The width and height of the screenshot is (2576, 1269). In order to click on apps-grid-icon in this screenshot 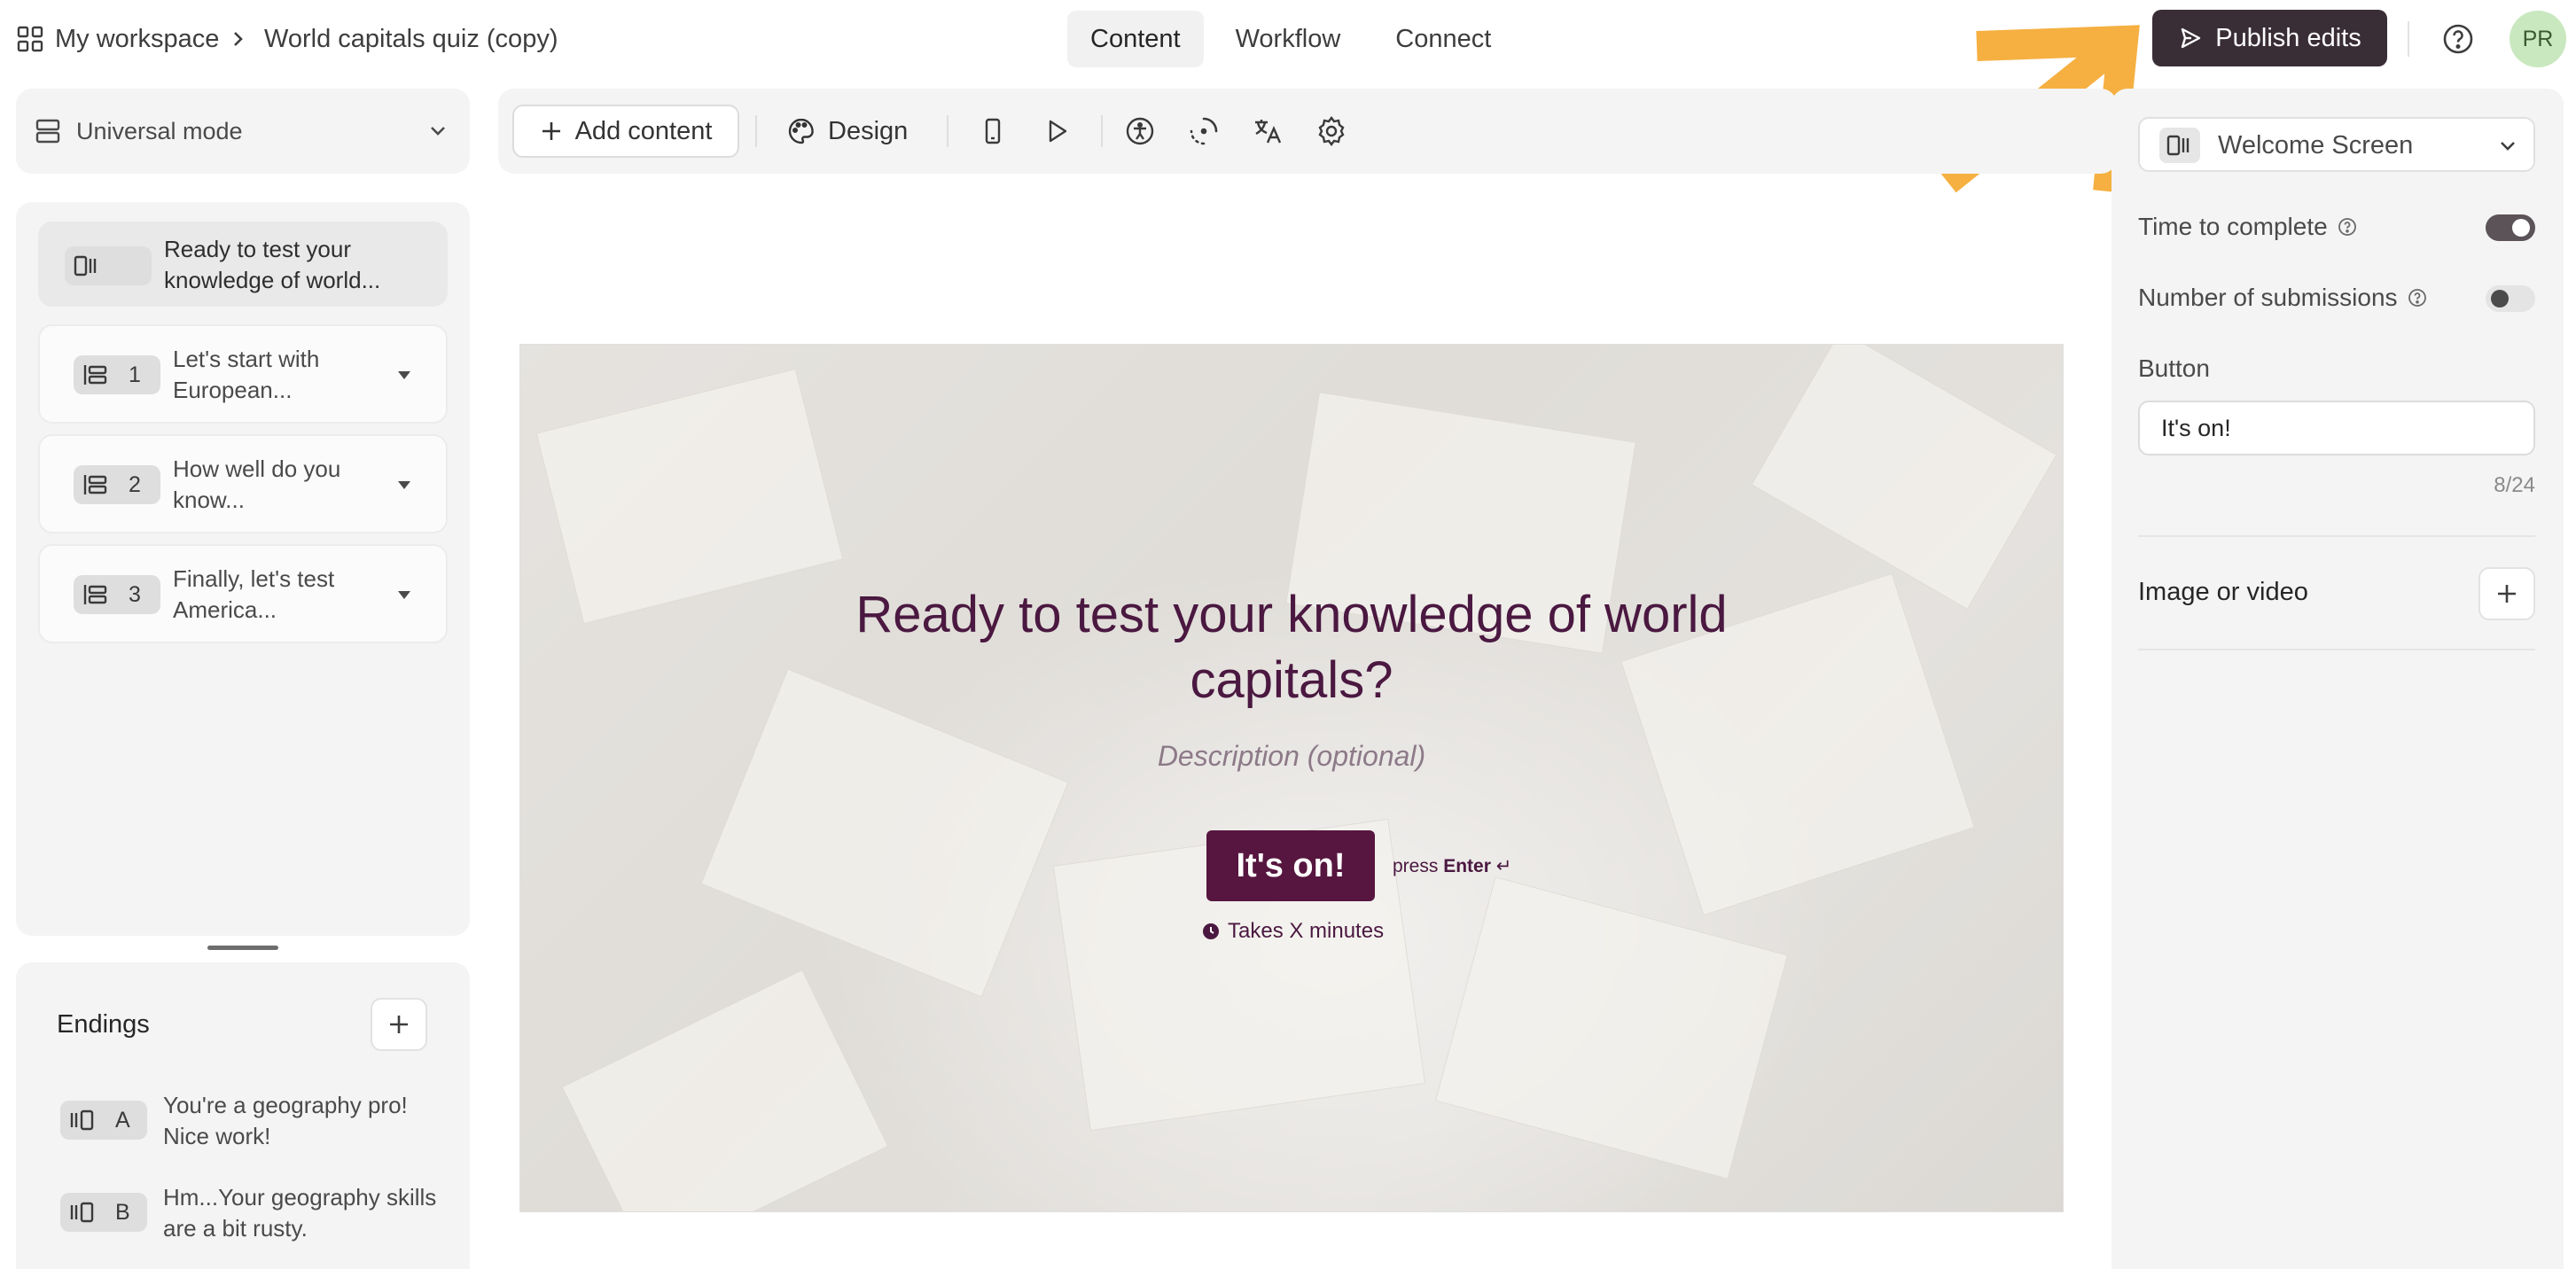, I will do `click(30, 39)`.